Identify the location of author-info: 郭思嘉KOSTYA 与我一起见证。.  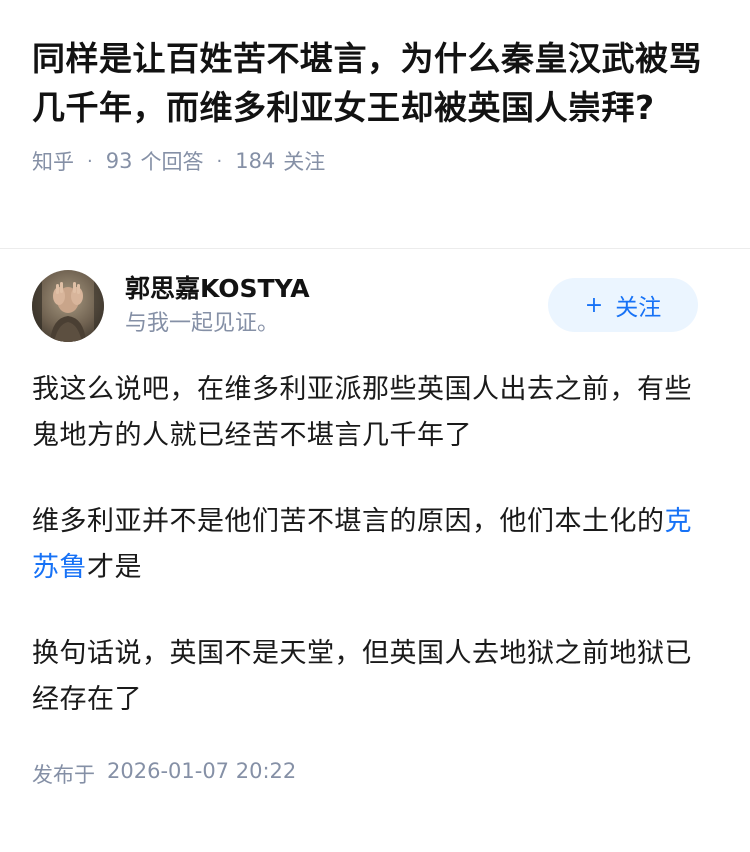
(217, 306).